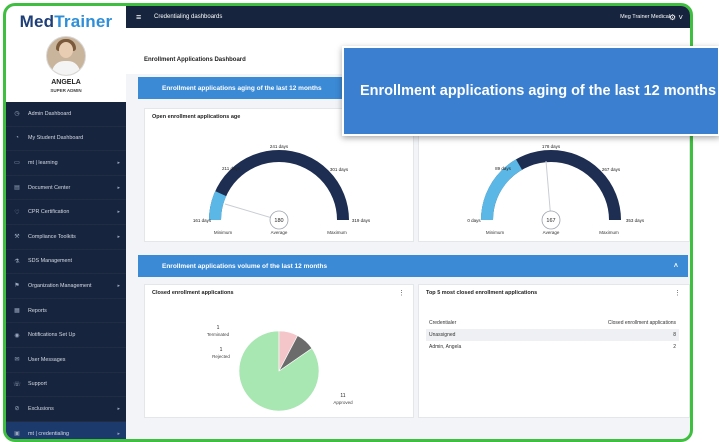 The height and width of the screenshot is (442, 719). What do you see at coordinates (611, 169) in the screenshot?
I see `gauge-right-q3: 267 days` at bounding box center [611, 169].